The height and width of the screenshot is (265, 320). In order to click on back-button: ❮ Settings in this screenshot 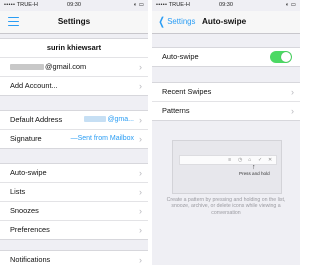, I will do `click(176, 22)`.